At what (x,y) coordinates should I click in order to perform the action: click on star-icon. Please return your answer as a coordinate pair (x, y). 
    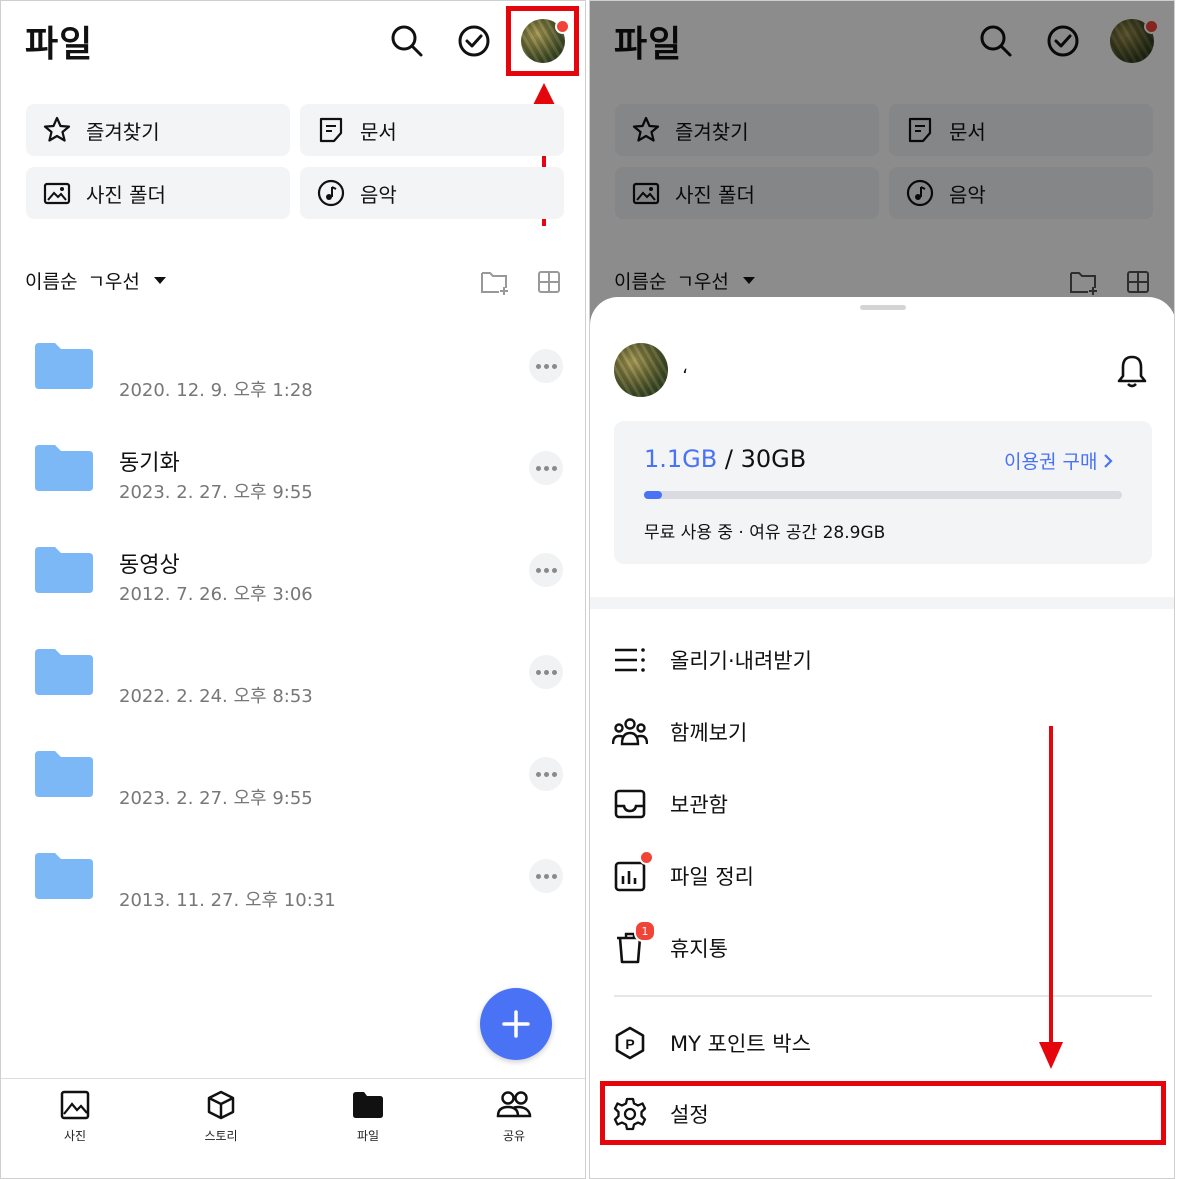
    Looking at the image, I should click on (57, 129).